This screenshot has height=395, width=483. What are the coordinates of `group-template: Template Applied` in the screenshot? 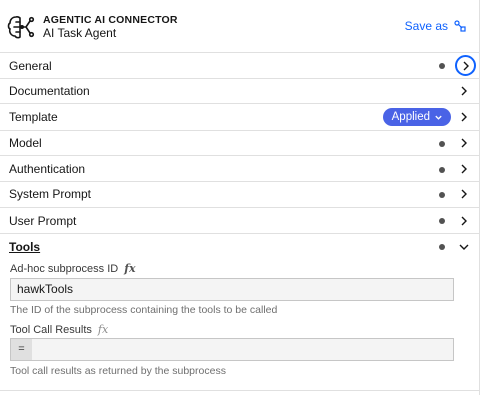 It's located at (240, 116).